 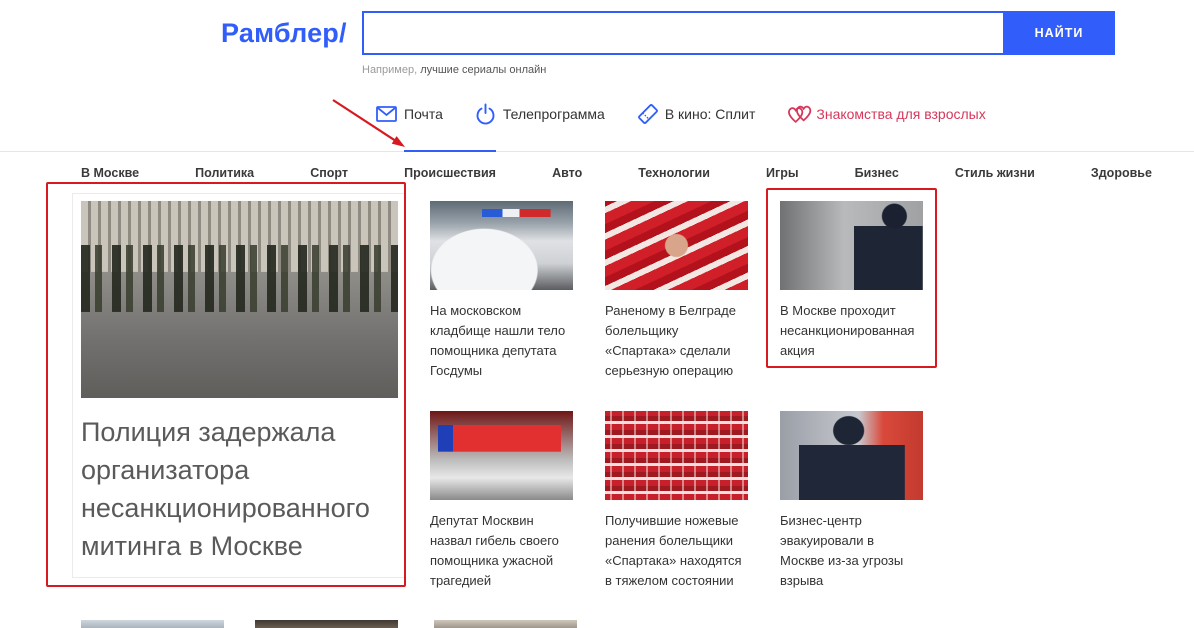 What do you see at coordinates (670, 310) in the screenshot?
I see `headline-line: Раненому в Белграде` at bounding box center [670, 310].